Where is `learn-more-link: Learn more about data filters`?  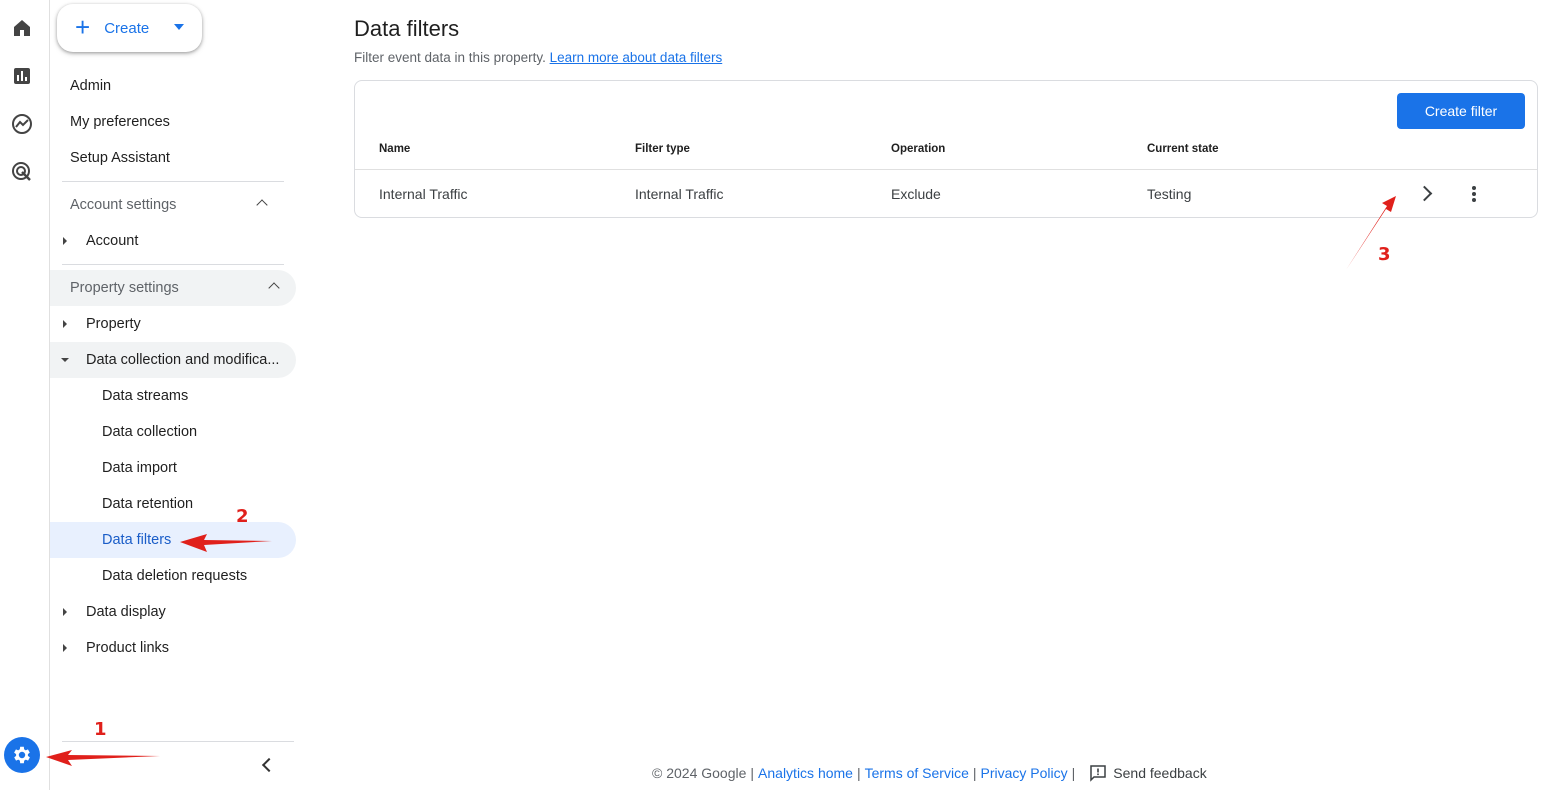
learn-more-link: Learn more about data filters is located at coordinates (636, 57).